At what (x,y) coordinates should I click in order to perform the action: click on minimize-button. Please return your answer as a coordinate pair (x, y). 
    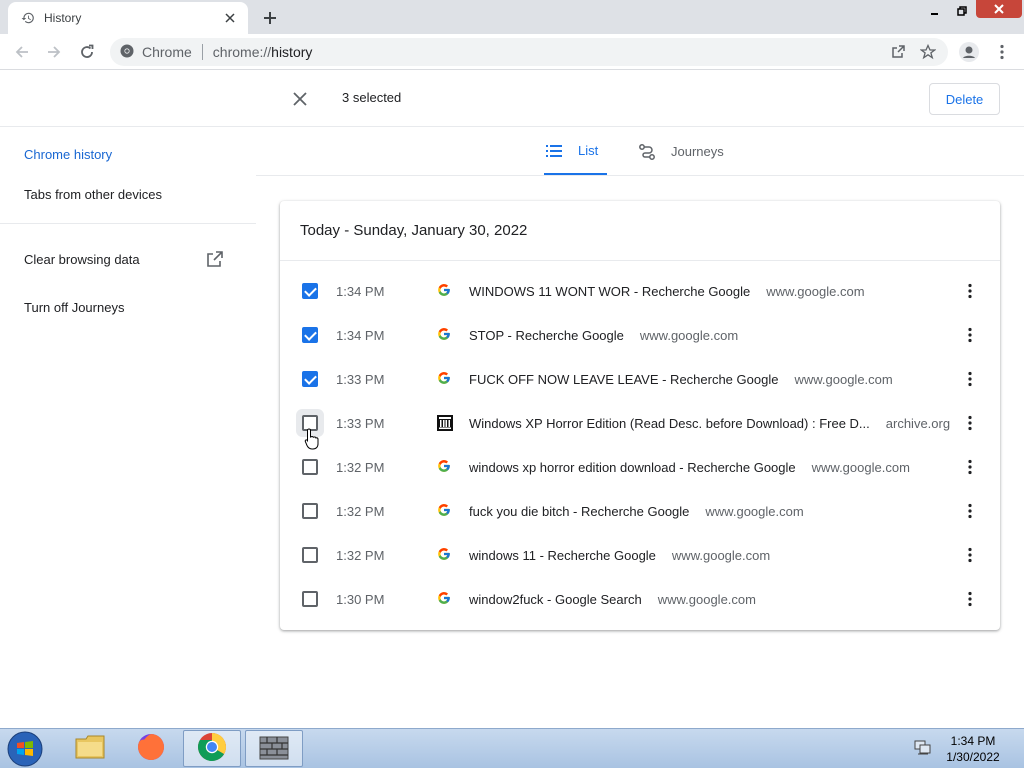
    Looking at the image, I should click on (935, 11).